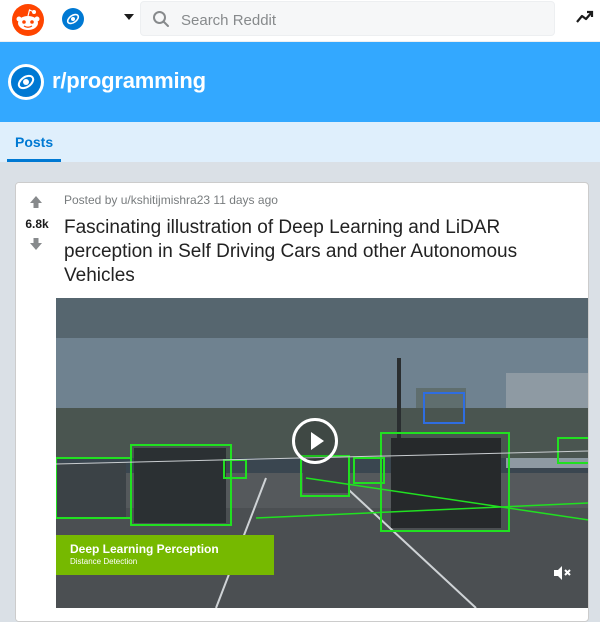  What do you see at coordinates (300, 142) in the screenshot?
I see `tab-bar: Posts` at bounding box center [300, 142].